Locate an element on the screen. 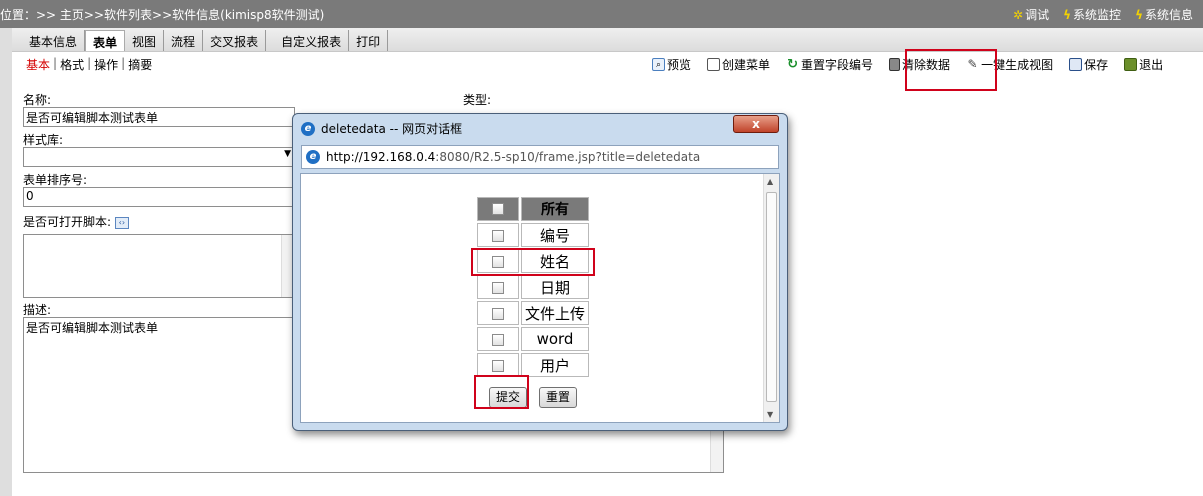  field-checkbox-word is located at coordinates (498, 339).